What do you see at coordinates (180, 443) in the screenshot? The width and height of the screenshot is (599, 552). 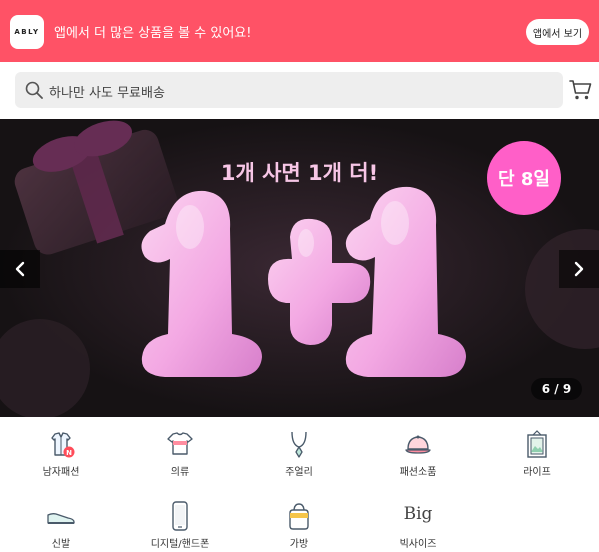 I see `tshirt-icon` at bounding box center [180, 443].